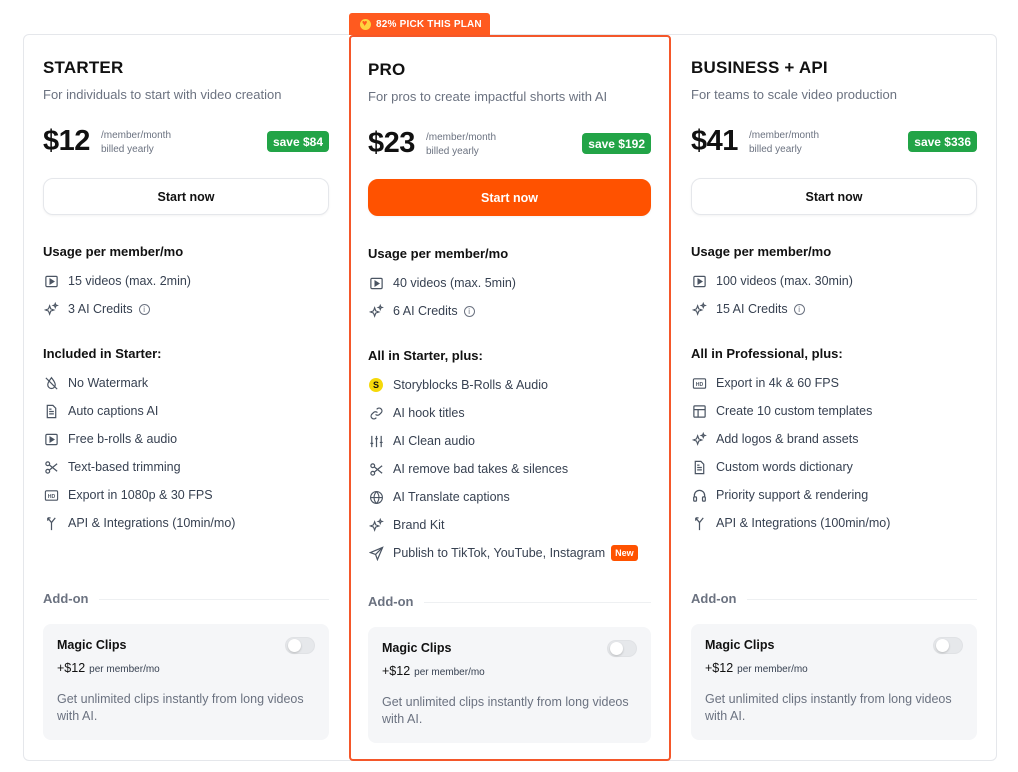 Image resolution: width=1018 pixels, height=772 pixels. Describe the element at coordinates (112, 467) in the screenshot. I see `feature-item: Text-based trimming` at that location.